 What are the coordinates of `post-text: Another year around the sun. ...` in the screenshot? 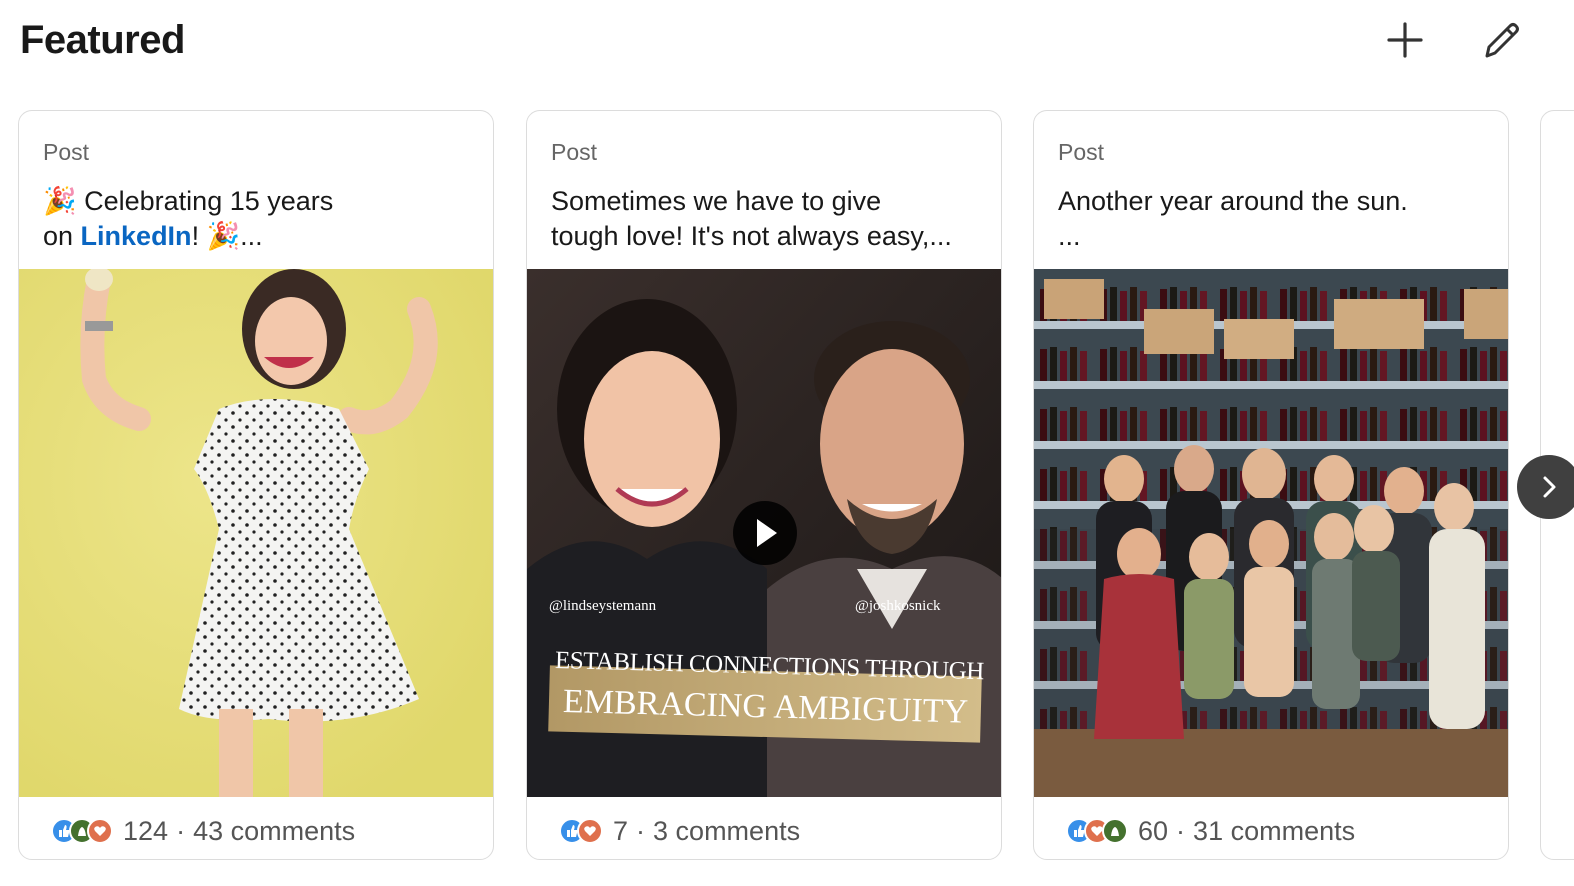 It's located at (1233, 218).